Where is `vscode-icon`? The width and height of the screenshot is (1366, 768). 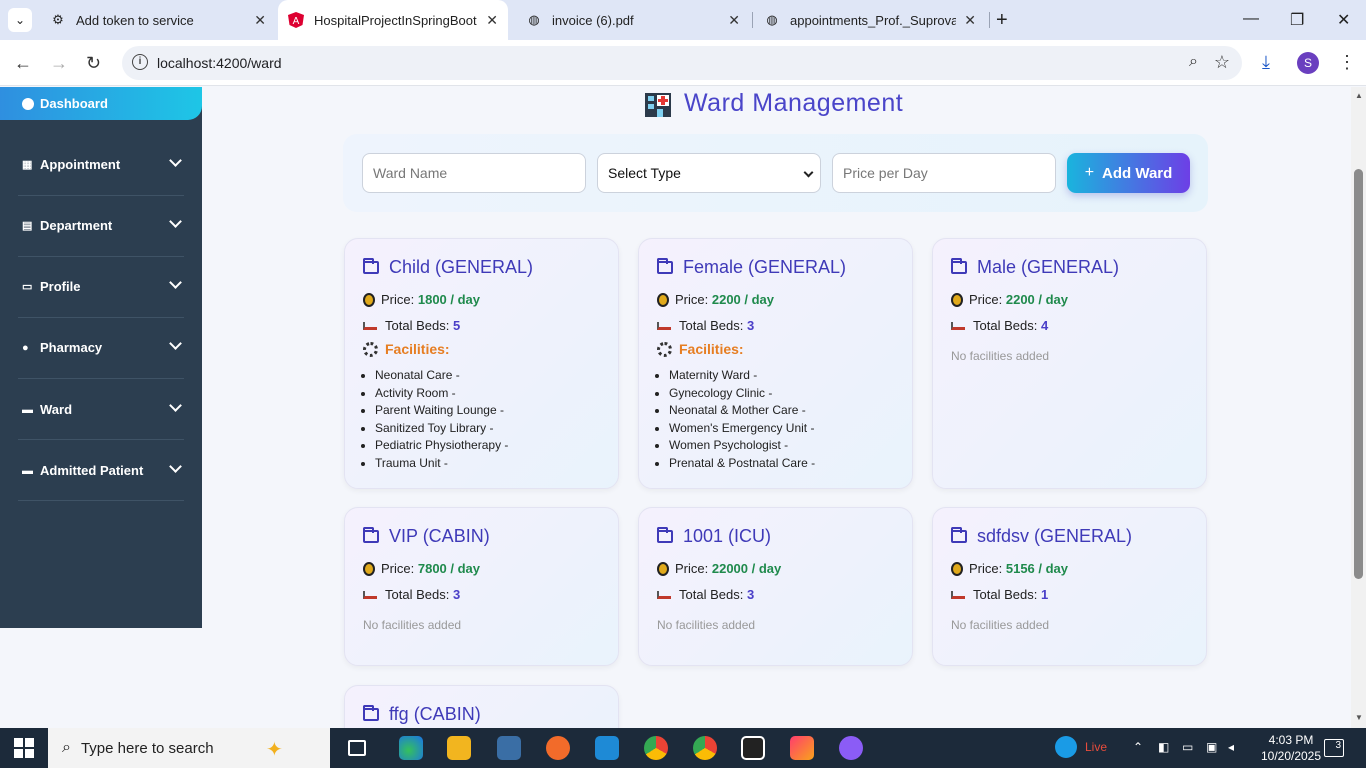
vscode-icon is located at coordinates (607, 748).